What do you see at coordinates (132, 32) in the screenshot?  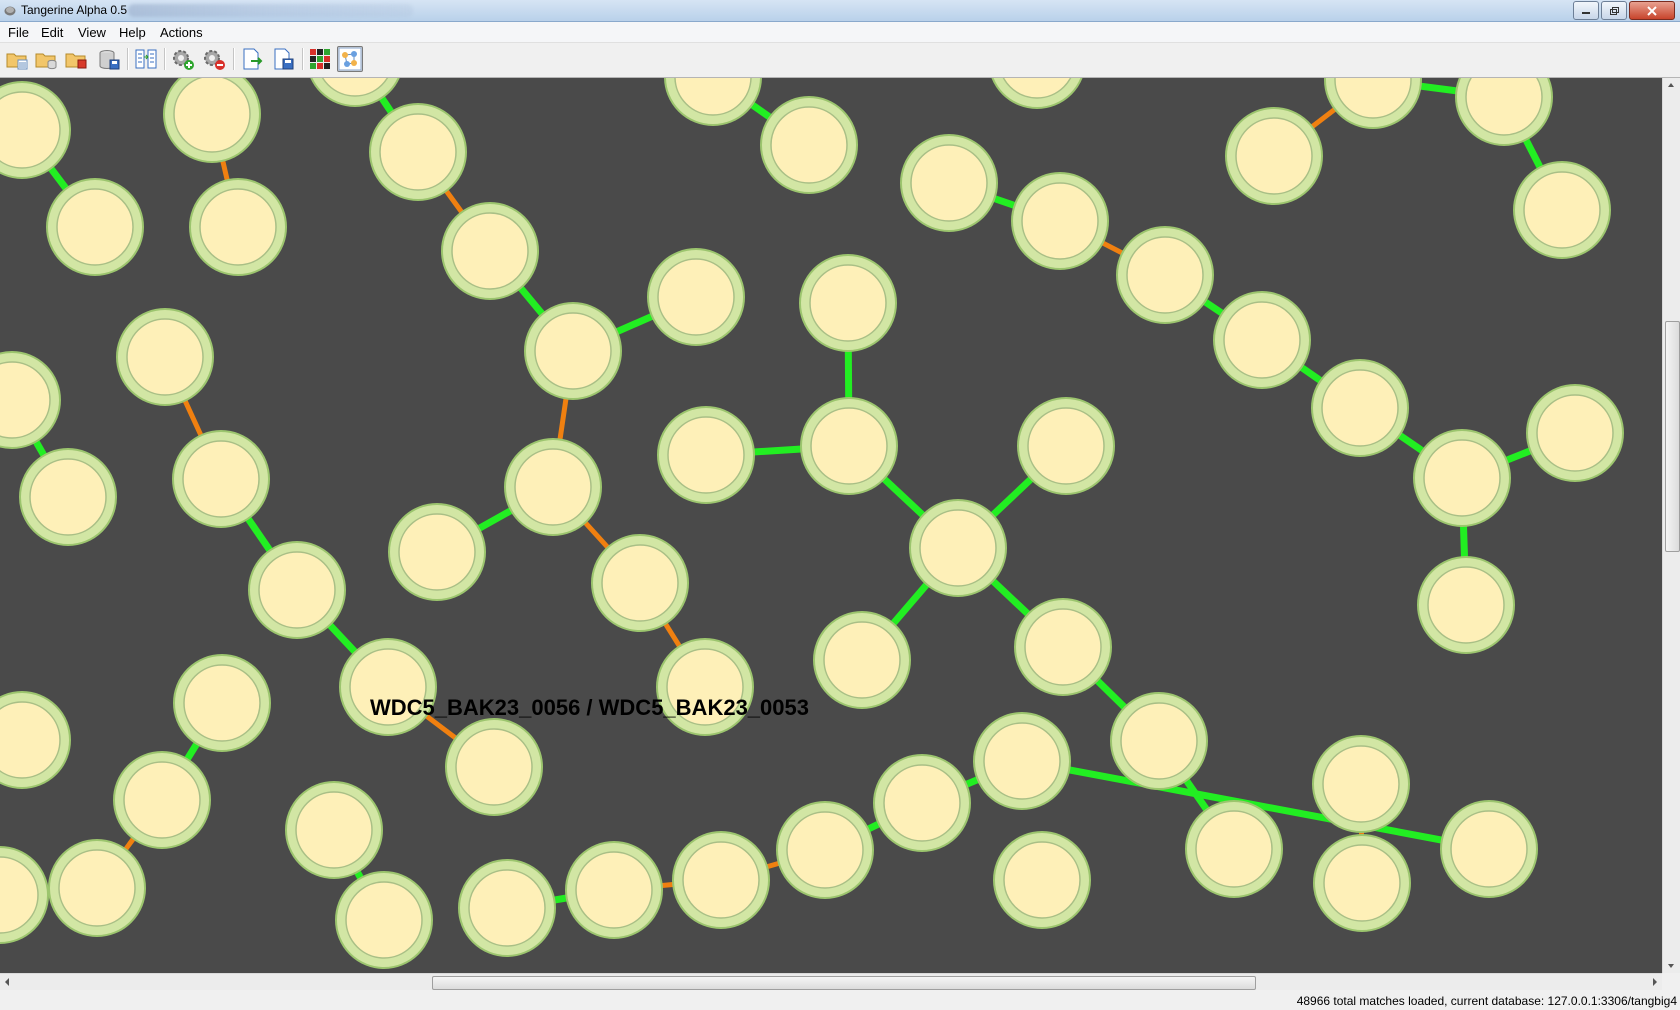 I see `menu-help: Help` at bounding box center [132, 32].